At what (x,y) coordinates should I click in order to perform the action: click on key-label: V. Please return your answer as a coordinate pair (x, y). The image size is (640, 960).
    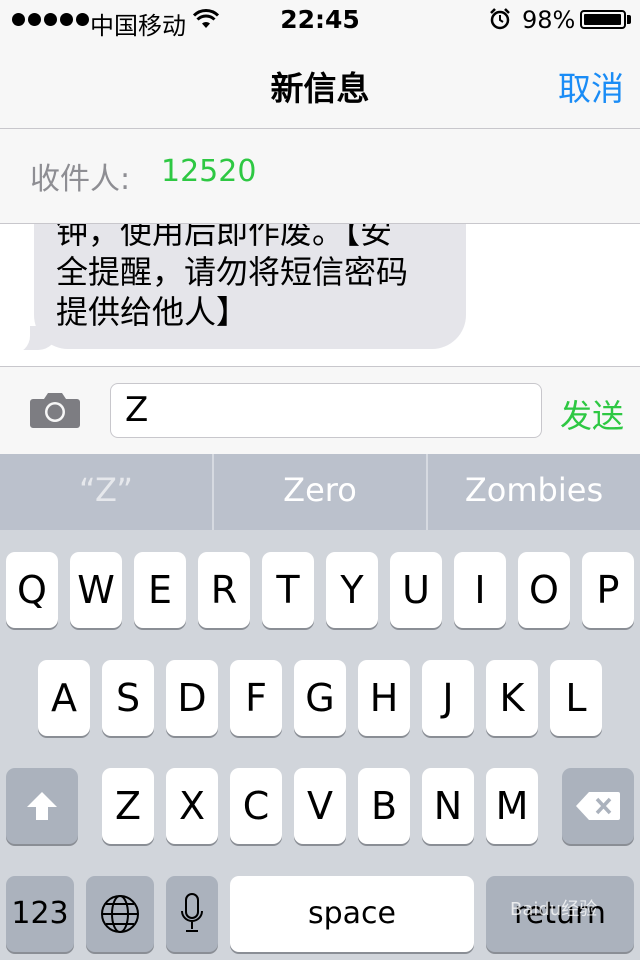
    Looking at the image, I should click on (320, 806).